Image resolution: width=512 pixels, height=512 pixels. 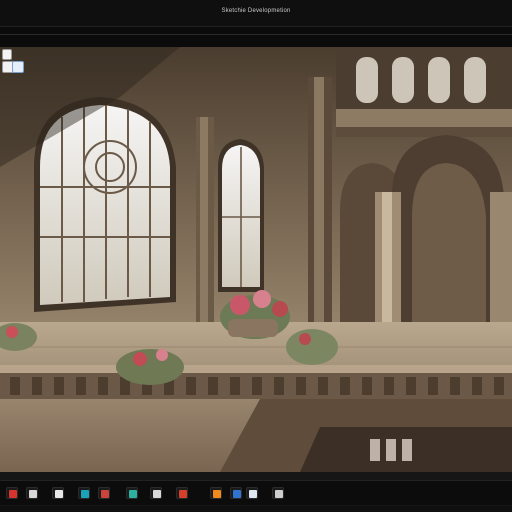 What do you see at coordinates (256, 37) in the screenshot?
I see `top-toolbar` at bounding box center [256, 37].